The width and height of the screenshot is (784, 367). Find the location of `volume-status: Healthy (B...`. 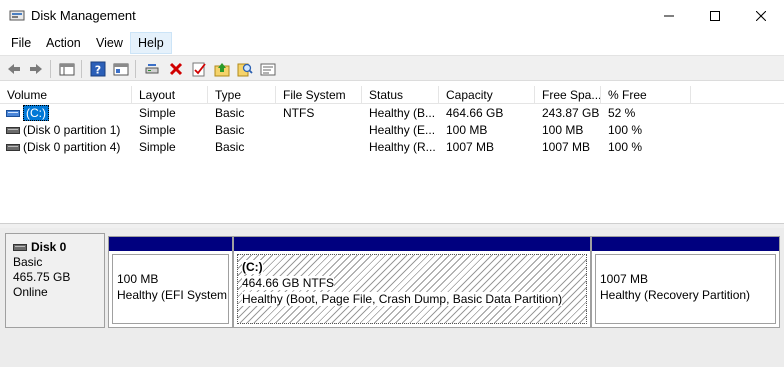

volume-status: Healthy (B... is located at coordinates (402, 113).